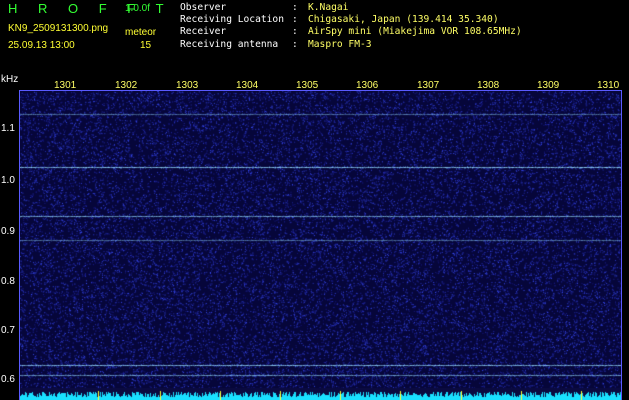  Describe the element at coordinates (126, 85) in the screenshot. I see `time-tick-label: 1302` at that location.